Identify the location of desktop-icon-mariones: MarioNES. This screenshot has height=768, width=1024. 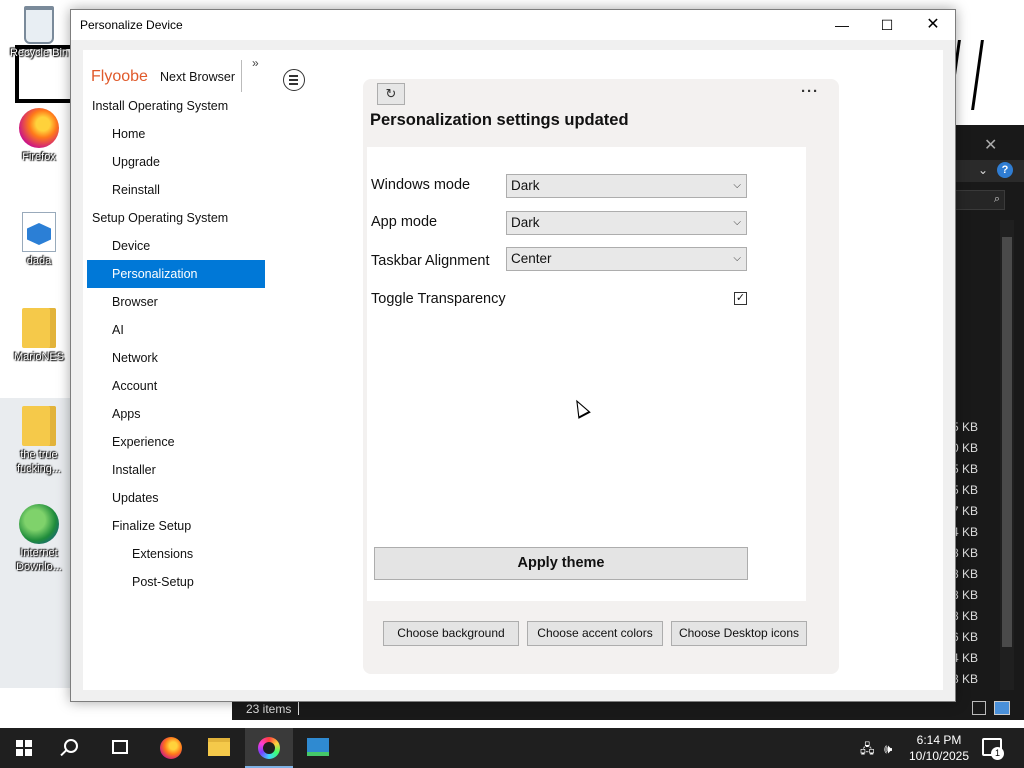
(39, 336).